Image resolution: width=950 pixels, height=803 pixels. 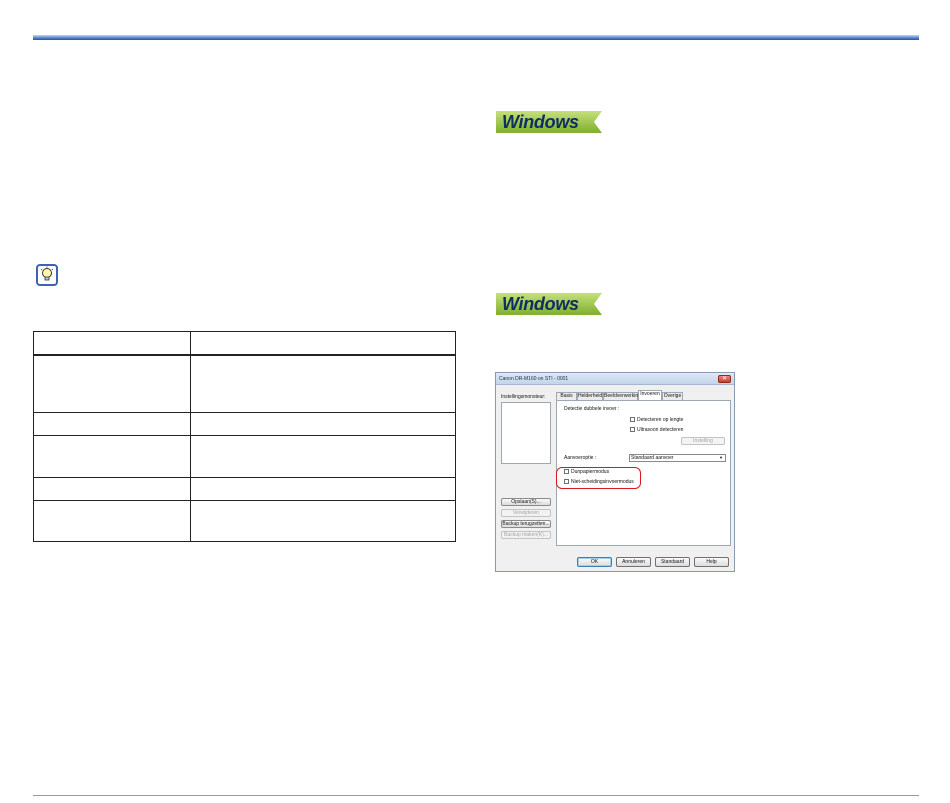 What do you see at coordinates (590, 396) in the screenshot?
I see `tab-helderheid: Helderheid` at bounding box center [590, 396].